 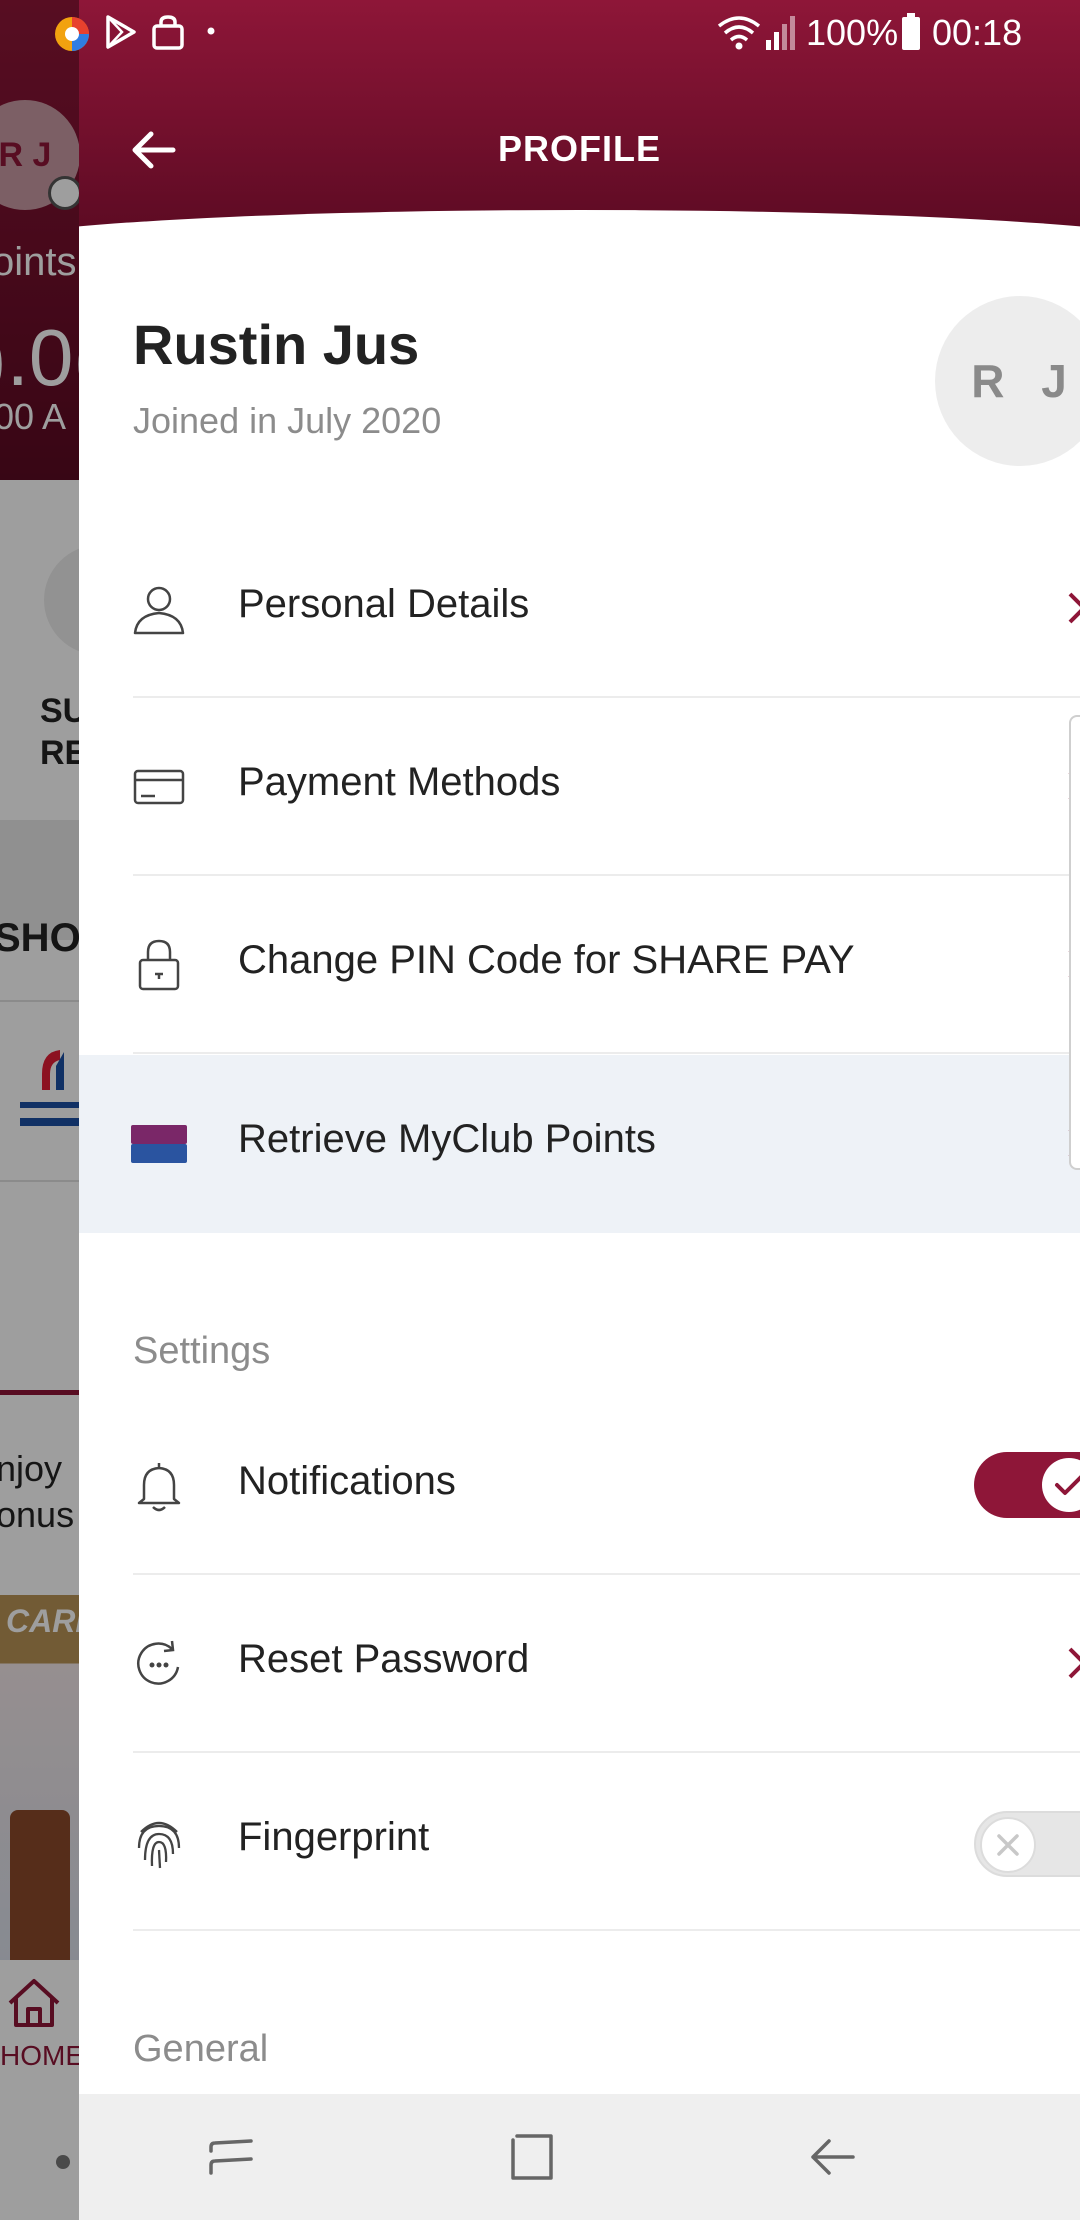 I want to click on battery-percentage: 100%, so click(x=852, y=32).